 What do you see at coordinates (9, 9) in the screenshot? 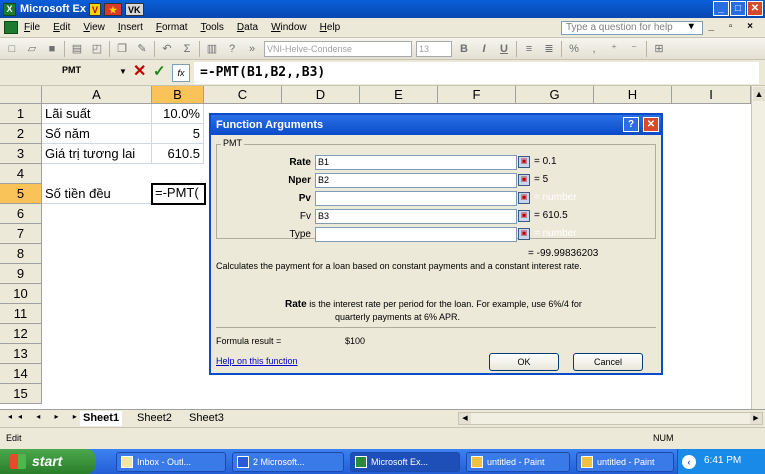
I see `excel-icon: X` at bounding box center [9, 9].